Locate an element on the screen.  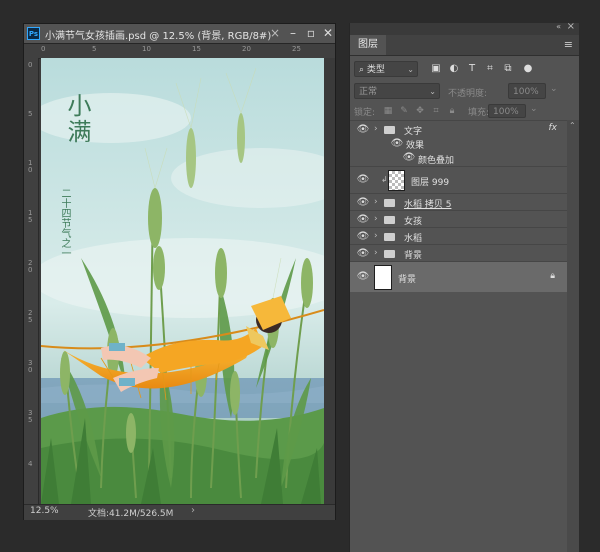
layer-name: 效果 is located at coordinates (415, 146).